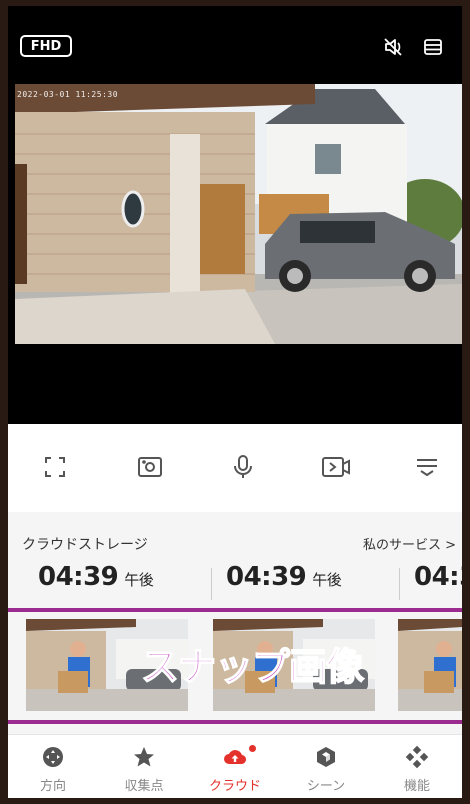 This screenshot has width=470, height=804. Describe the element at coordinates (409, 543) in the screenshot. I see `my-service-link: 私のサービス >` at that location.